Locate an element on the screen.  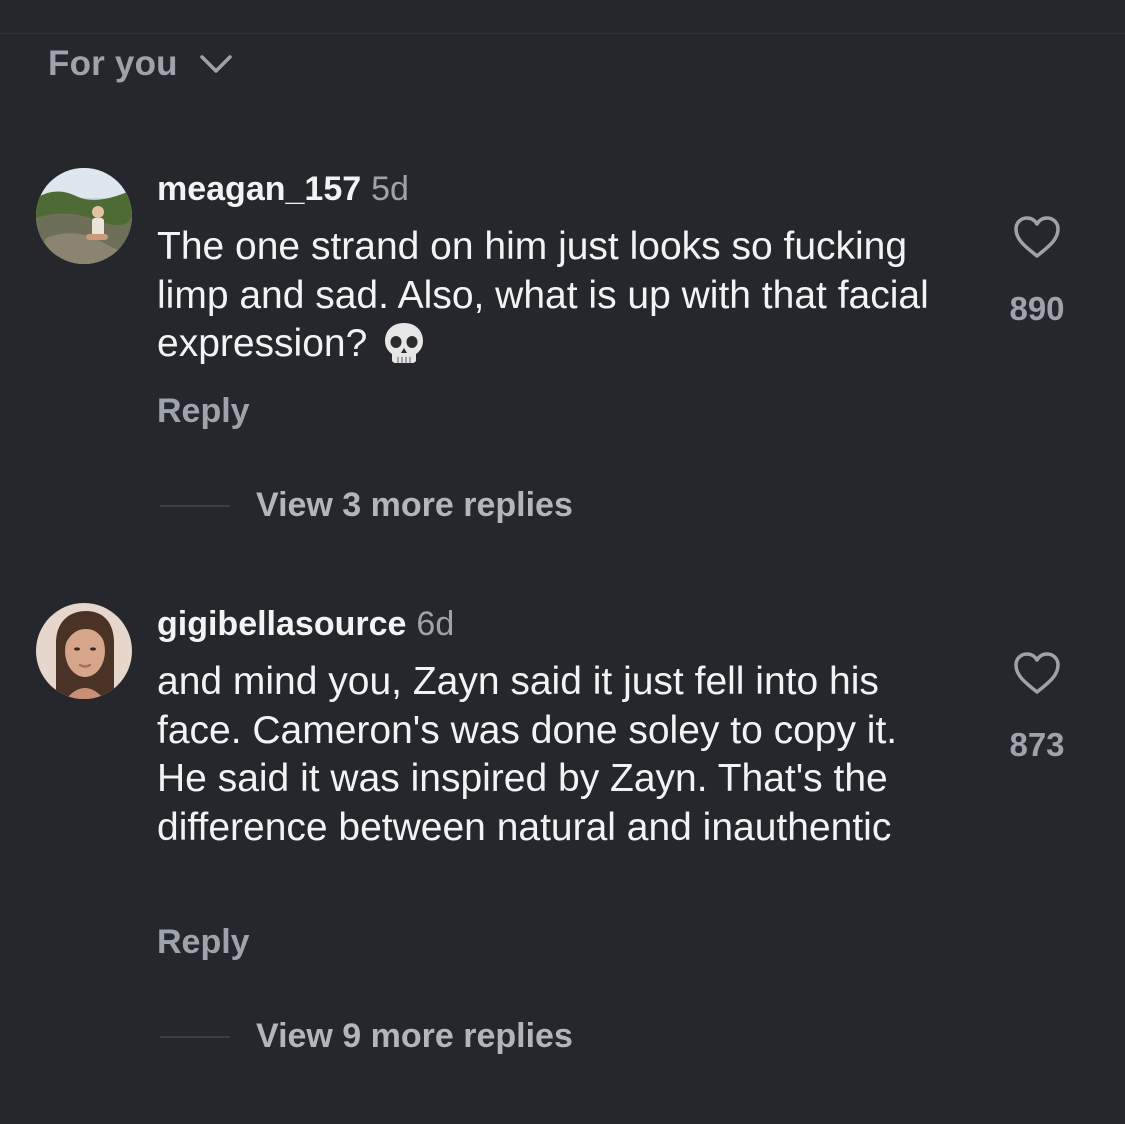
comment-header: gigibellasource 6d is located at coordinates (305, 624).